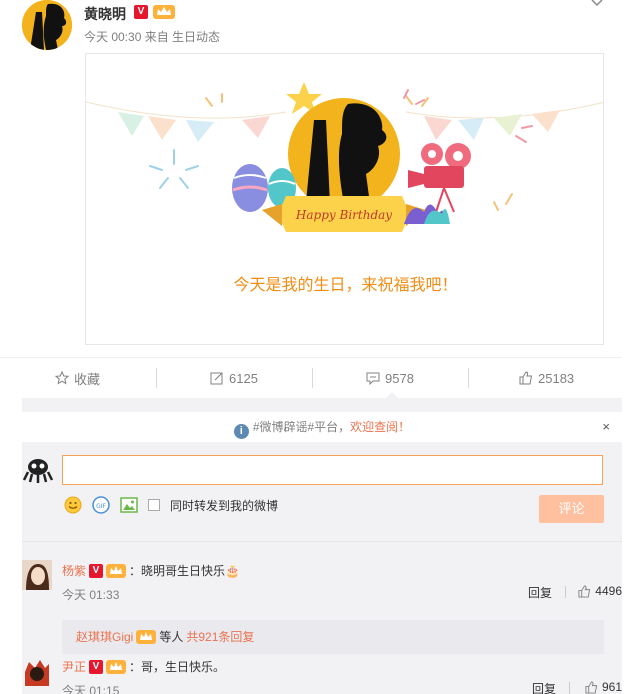 The height and width of the screenshot is (694, 630). I want to click on sync-repost-label: 同时转发到我的微博, so click(224, 505).